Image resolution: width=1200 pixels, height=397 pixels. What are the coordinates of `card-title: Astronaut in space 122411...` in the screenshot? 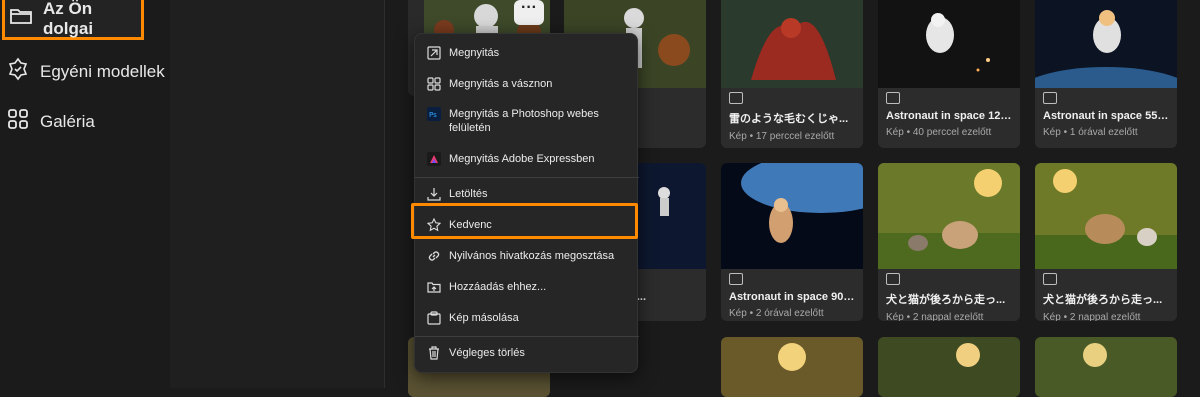 It's located at (949, 116).